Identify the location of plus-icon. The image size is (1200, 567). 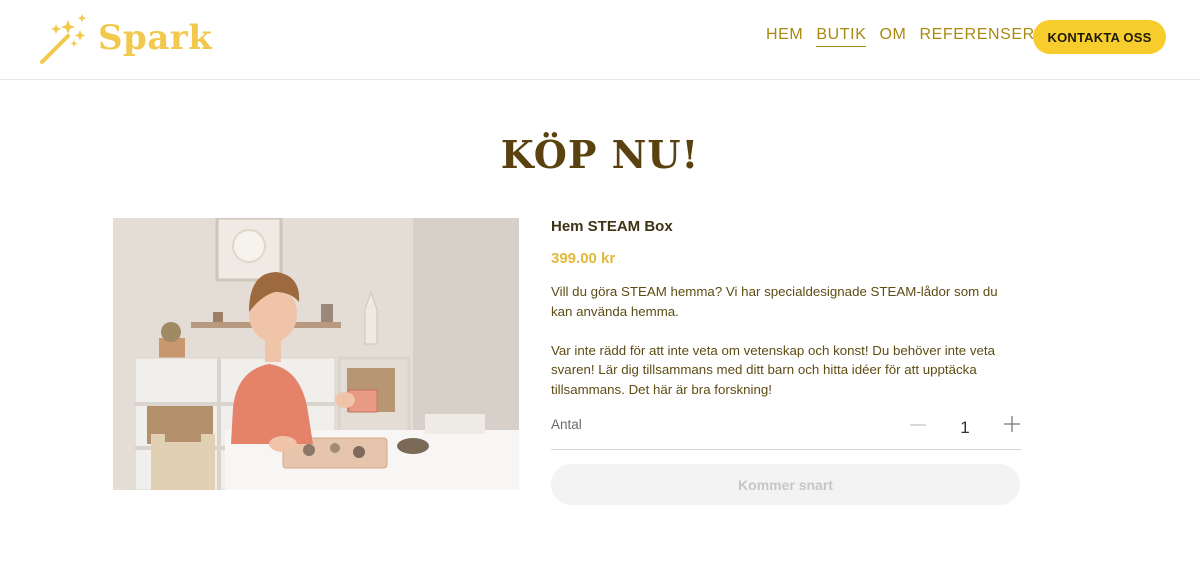
(1012, 424).